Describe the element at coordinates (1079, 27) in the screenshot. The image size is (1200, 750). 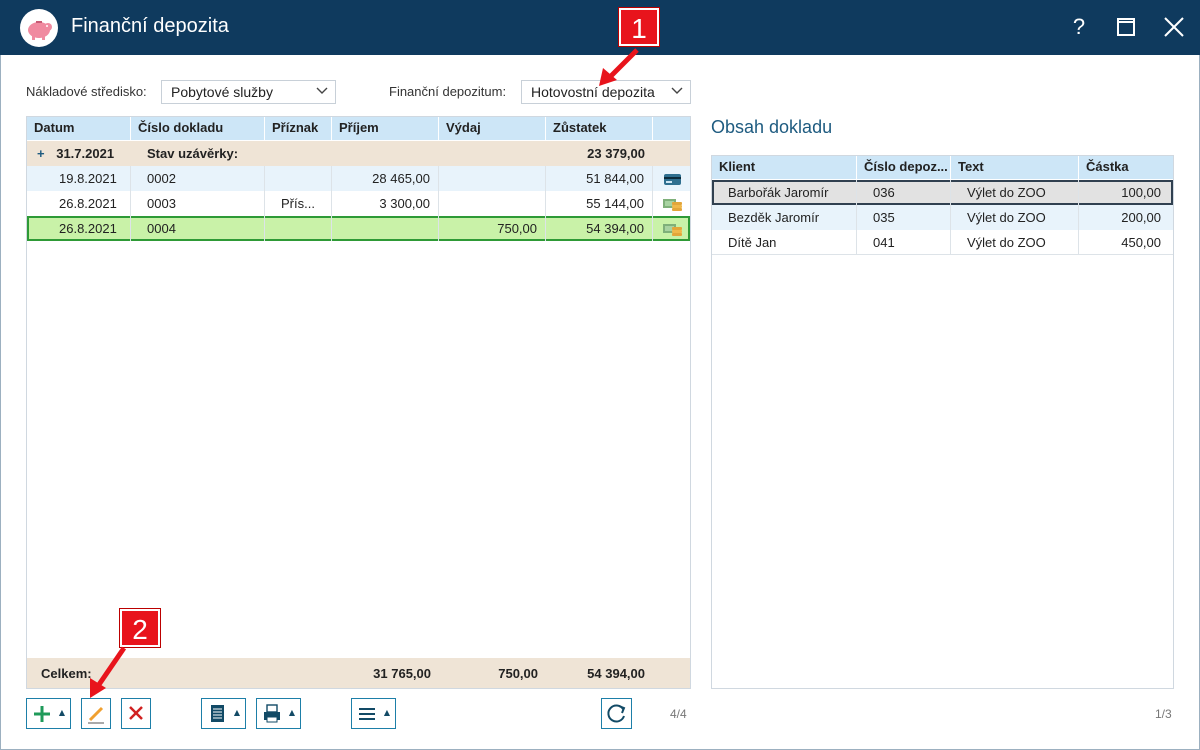
I see `help-button: ?` at that location.